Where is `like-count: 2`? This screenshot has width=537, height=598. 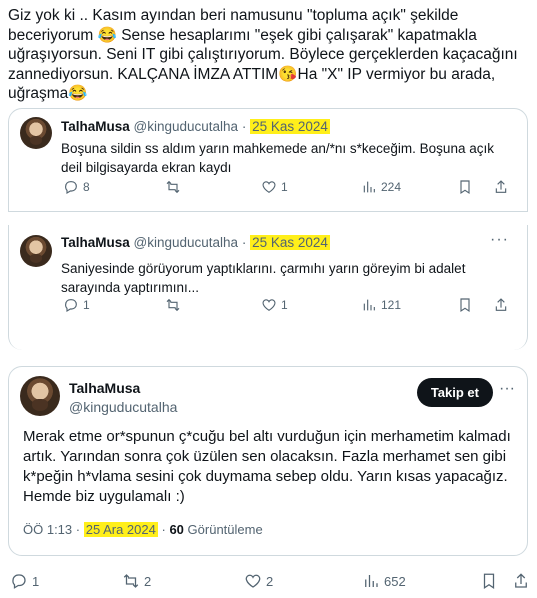 like-count: 2 is located at coordinates (270, 581).